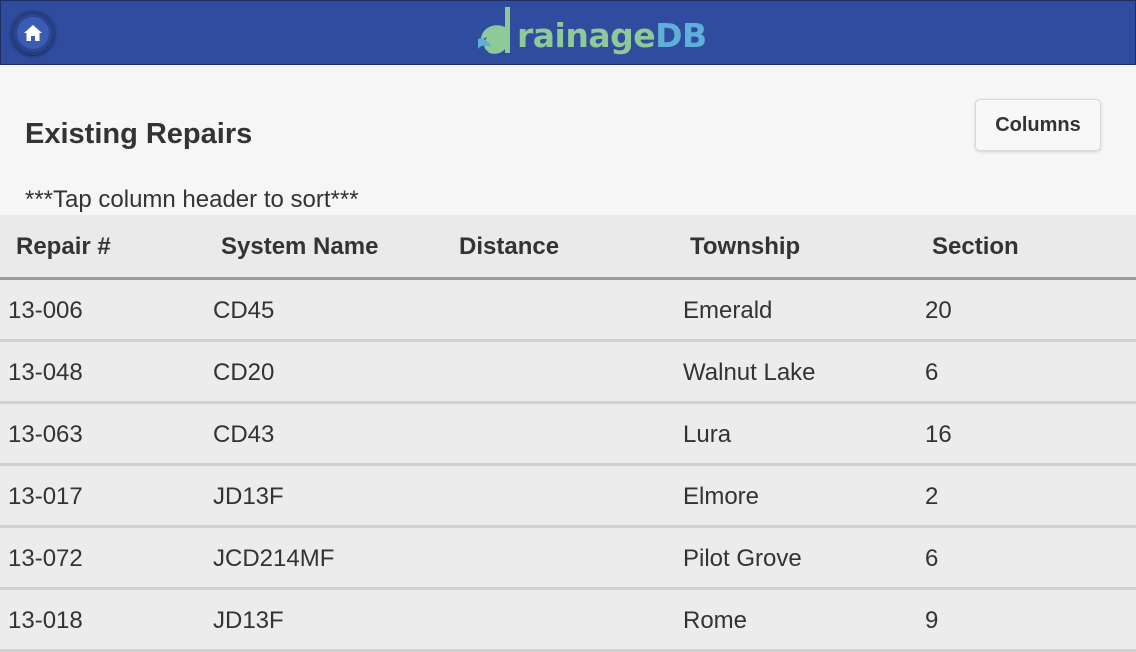 This screenshot has height=652, width=1136. I want to click on table-row: 13-018 JD13F Rome 9, so click(568, 621).